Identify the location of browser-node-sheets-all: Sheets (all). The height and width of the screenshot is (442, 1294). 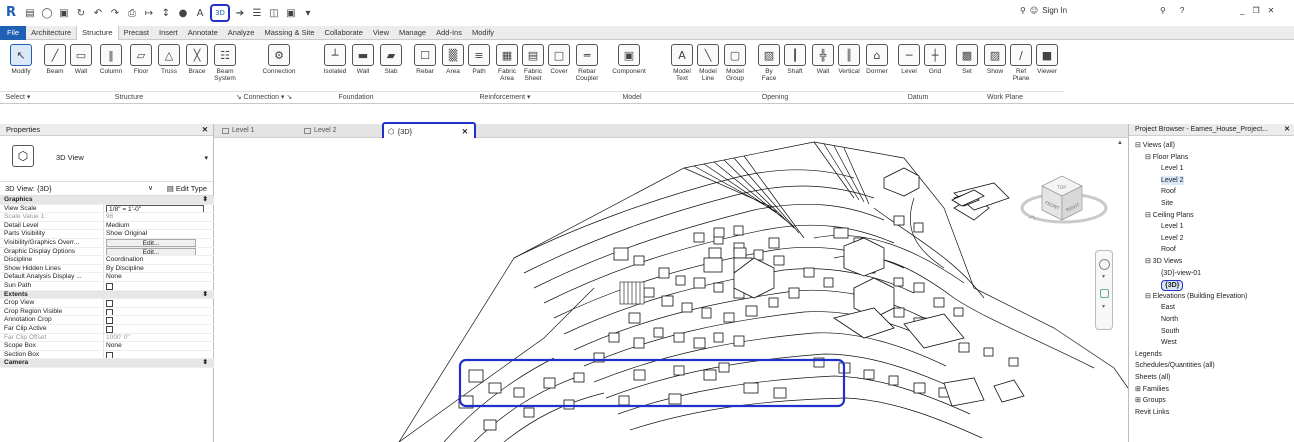
(1152, 377).